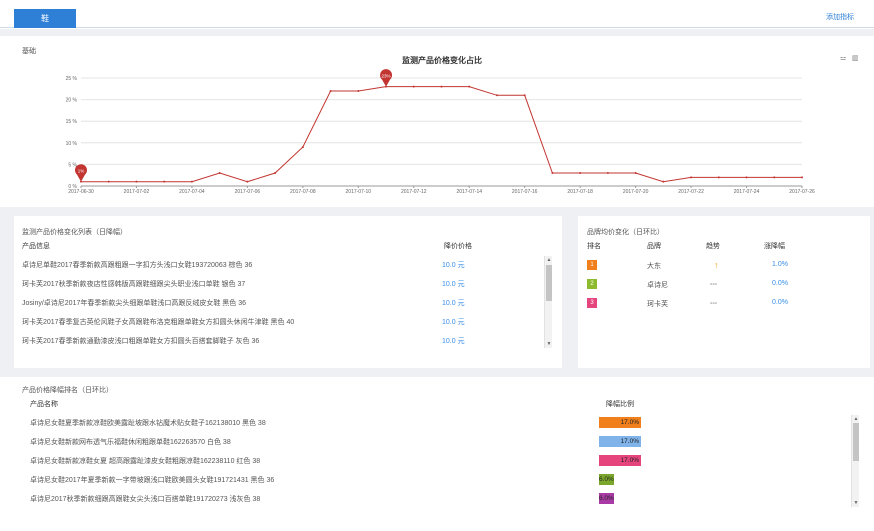 This screenshot has width=874, height=531. I want to click on price-row-product: Josiny/卓诗尼2017年春季新款尖头细跟单鞋浅口高跟反绒皮女鞋 黑色 36, so click(134, 303).